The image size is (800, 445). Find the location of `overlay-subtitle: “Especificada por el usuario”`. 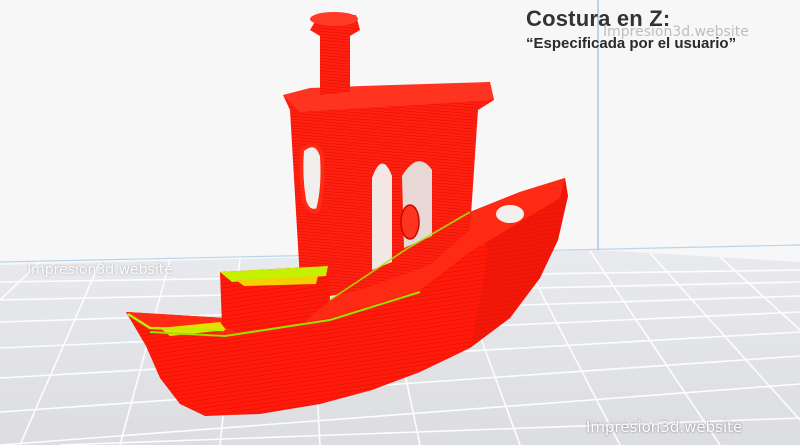

overlay-subtitle: “Especificada por el usuario” is located at coordinates (631, 43).